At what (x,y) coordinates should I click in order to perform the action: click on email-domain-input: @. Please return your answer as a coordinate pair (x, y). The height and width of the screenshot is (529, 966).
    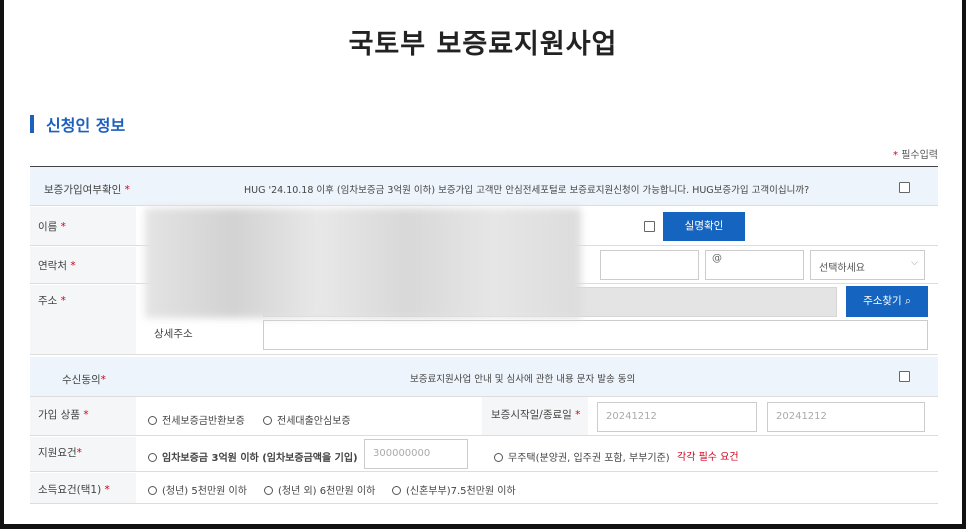
    Looking at the image, I should click on (754, 265).